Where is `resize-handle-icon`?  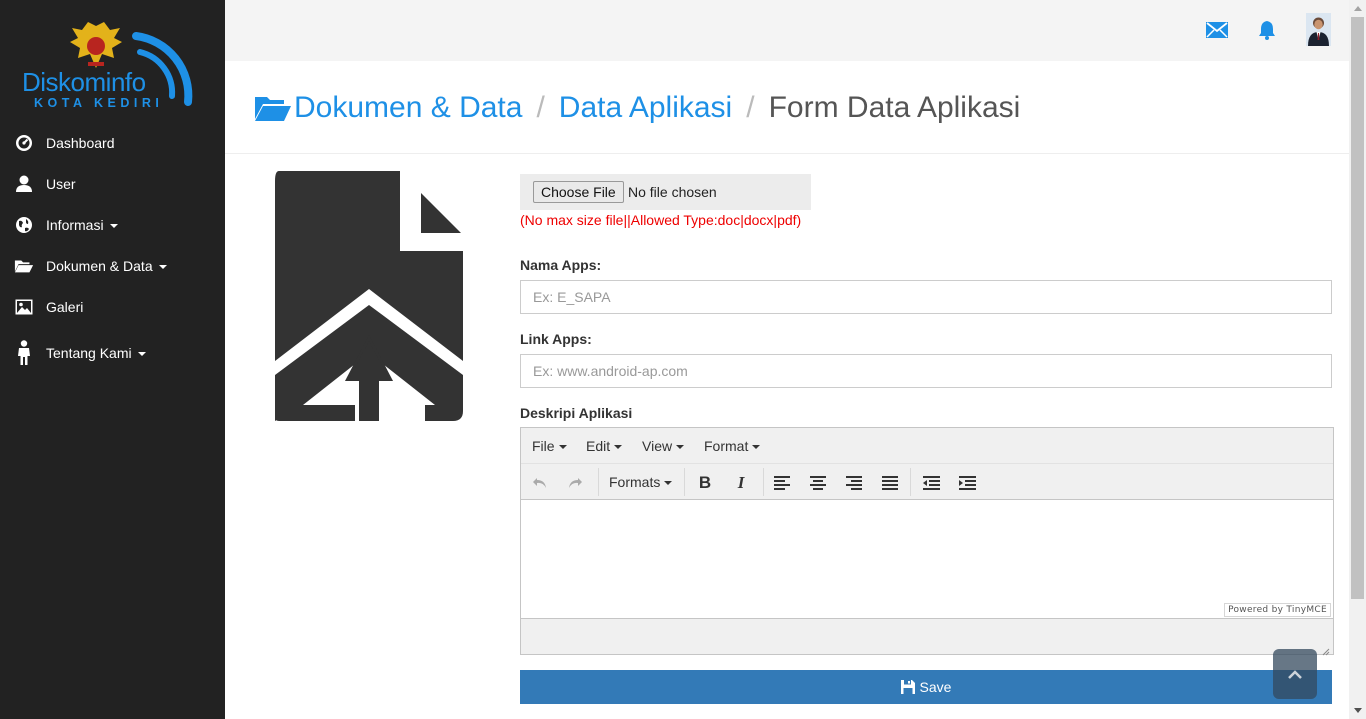
resize-handle-icon is located at coordinates (1326, 649).